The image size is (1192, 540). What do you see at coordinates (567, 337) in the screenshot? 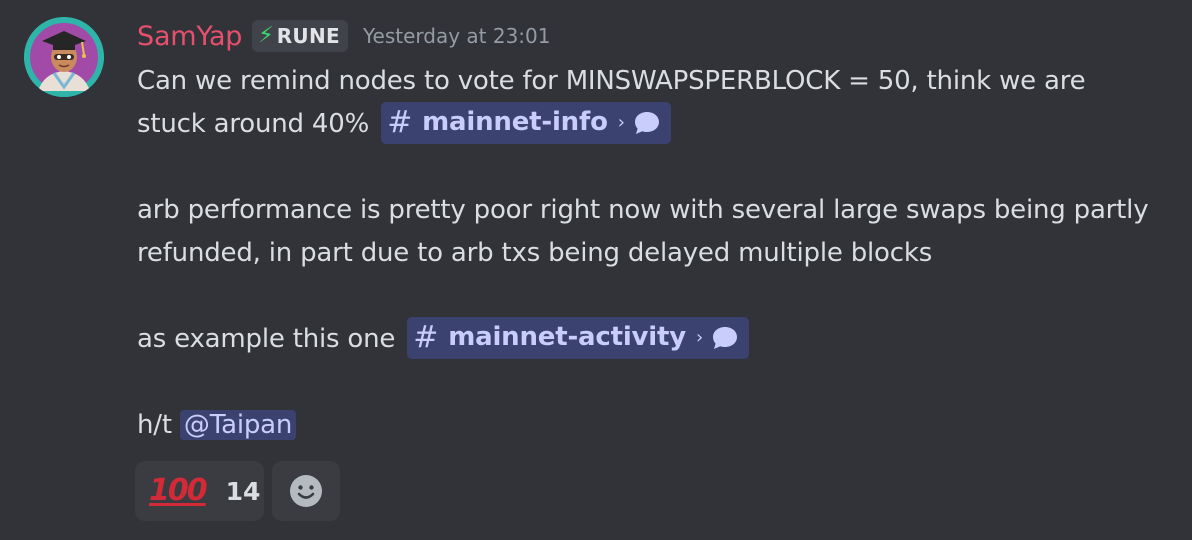
I see `channel-name: mainnet-activity` at bounding box center [567, 337].